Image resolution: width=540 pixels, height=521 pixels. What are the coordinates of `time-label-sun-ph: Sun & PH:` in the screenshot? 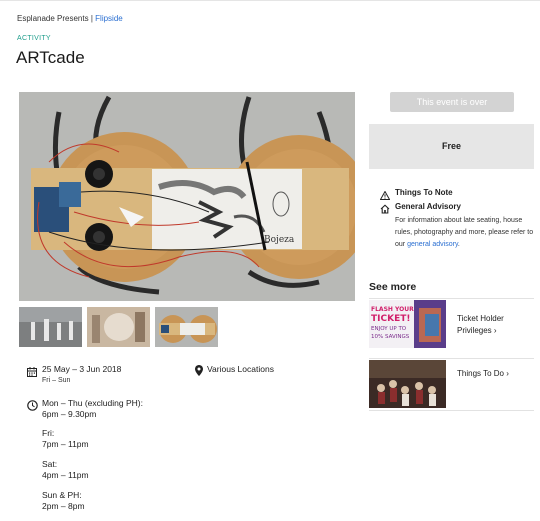 It's located at (62, 495).